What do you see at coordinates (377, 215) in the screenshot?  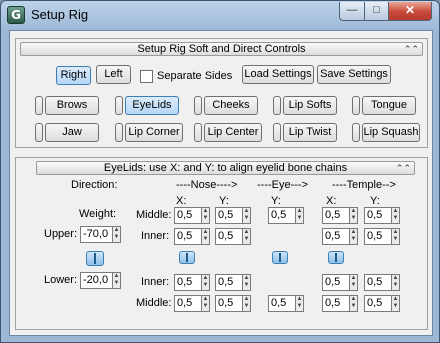 I see `temple-middle-y-value: 0,5` at bounding box center [377, 215].